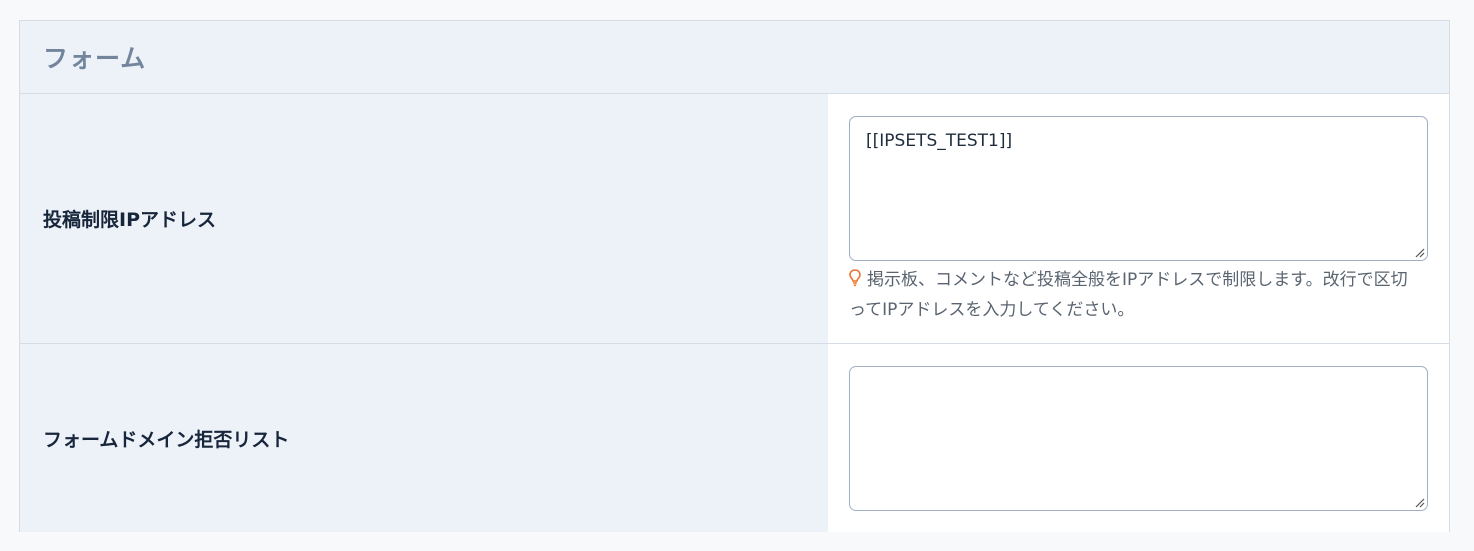  What do you see at coordinates (939, 141) in the screenshot?
I see `ip-restriction-value: [[IPSETS_TEST1]]` at bounding box center [939, 141].